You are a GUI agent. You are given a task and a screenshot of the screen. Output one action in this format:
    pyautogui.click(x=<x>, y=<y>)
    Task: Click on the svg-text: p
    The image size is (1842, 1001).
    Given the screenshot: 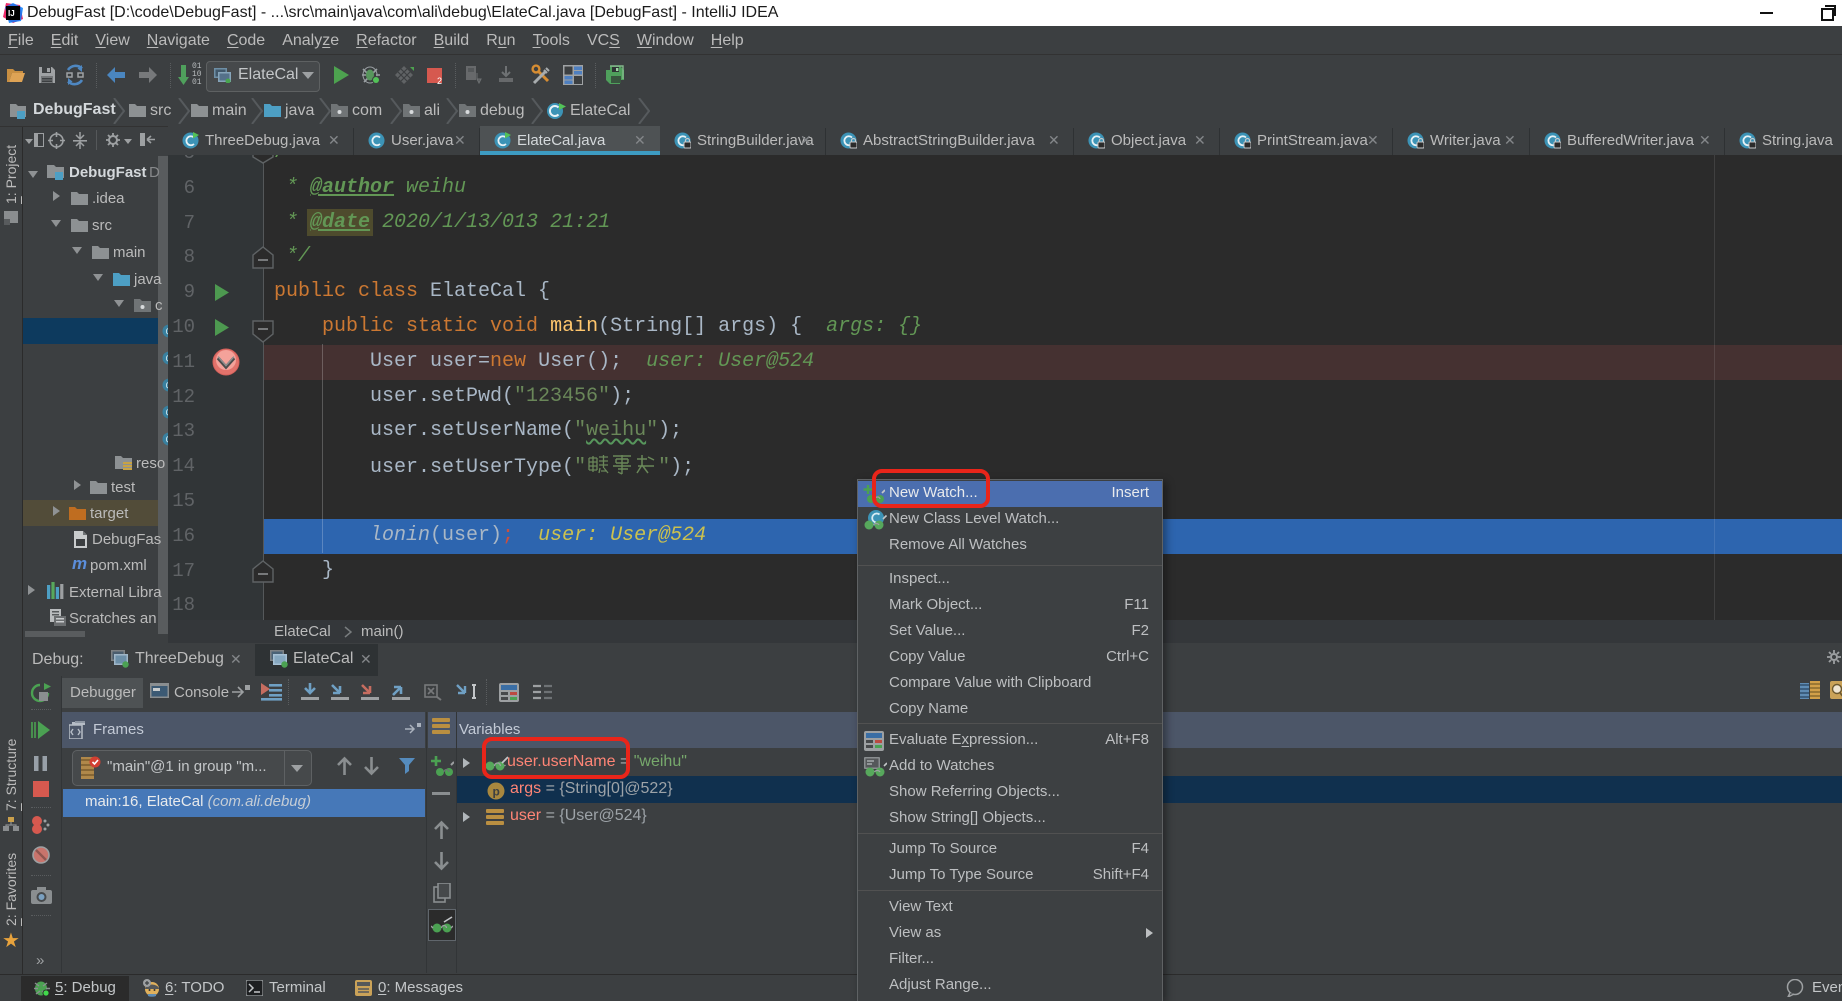 What is the action you would take?
    pyautogui.click(x=496, y=792)
    